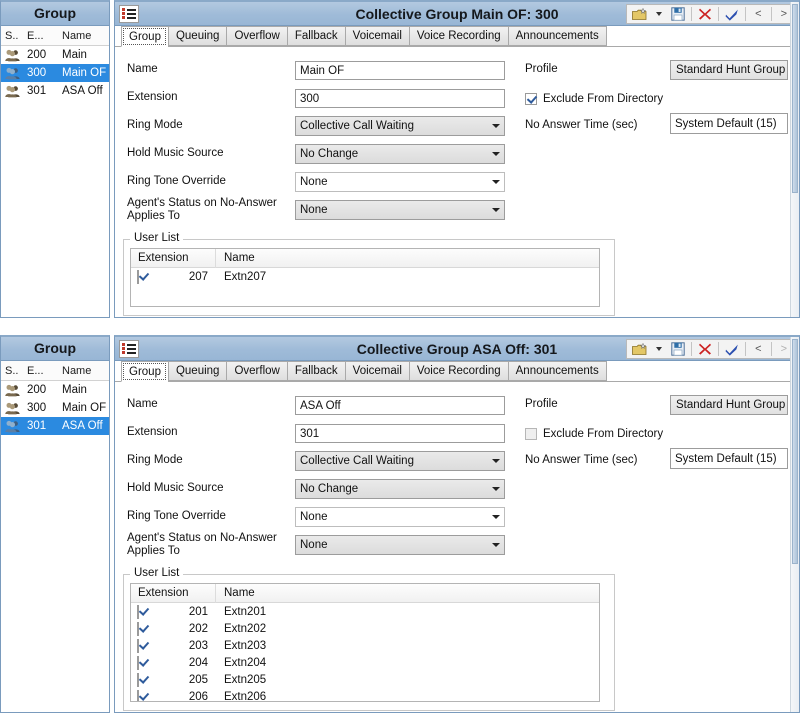 Image resolution: width=800 pixels, height=715 pixels. I want to click on user-list-row: 202 Extn202, so click(365, 628).